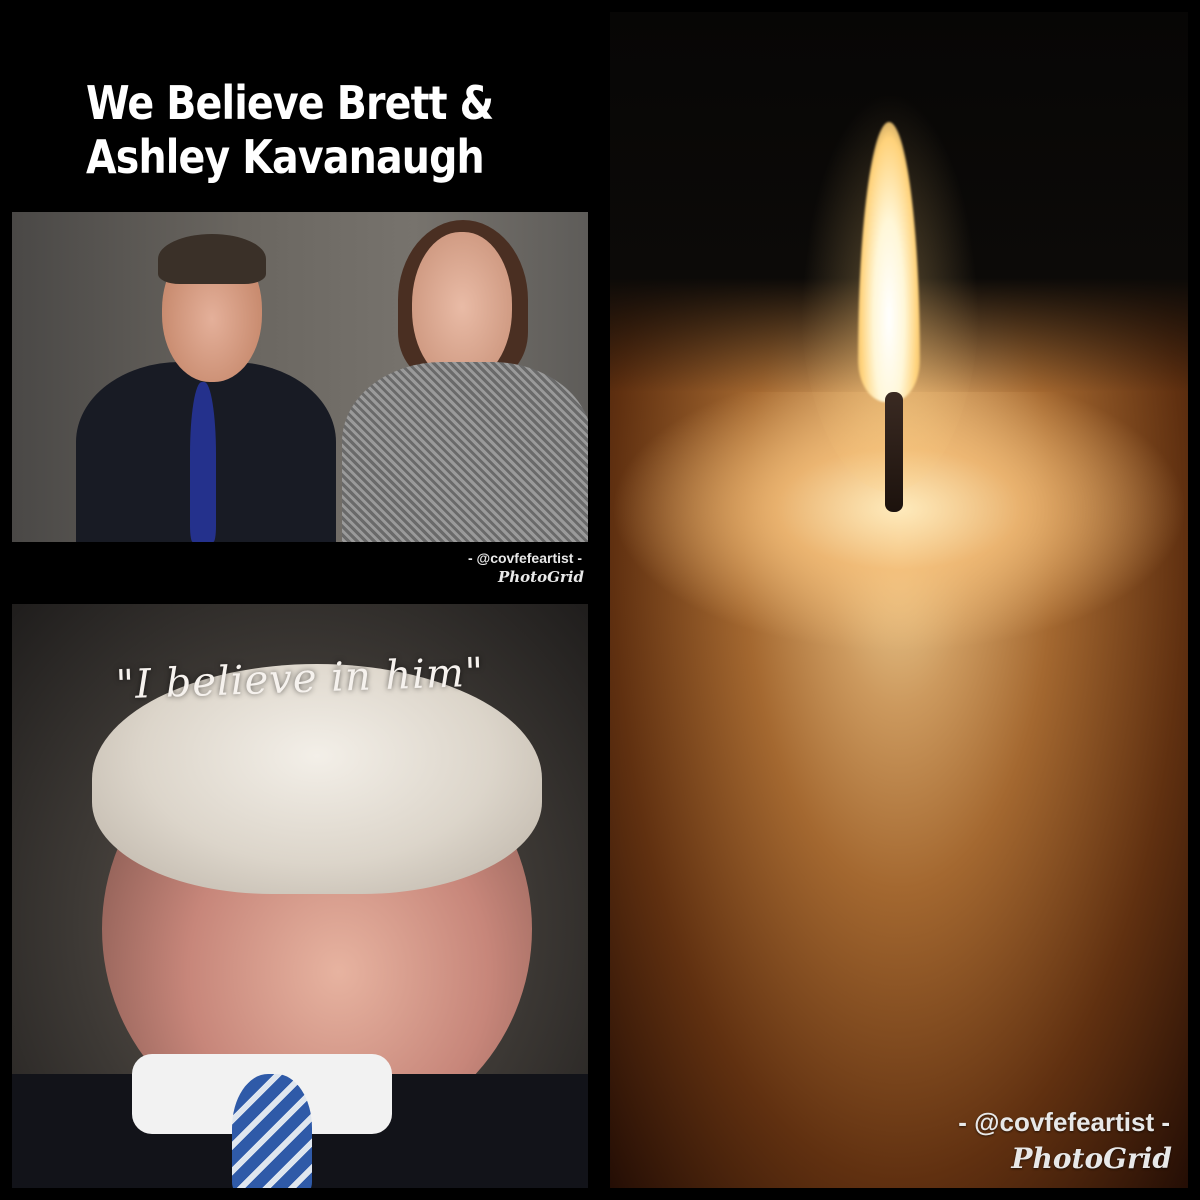  I want to click on collage-title: We Believe Brett & Ashley Kavanaugh, so click(301, 130).